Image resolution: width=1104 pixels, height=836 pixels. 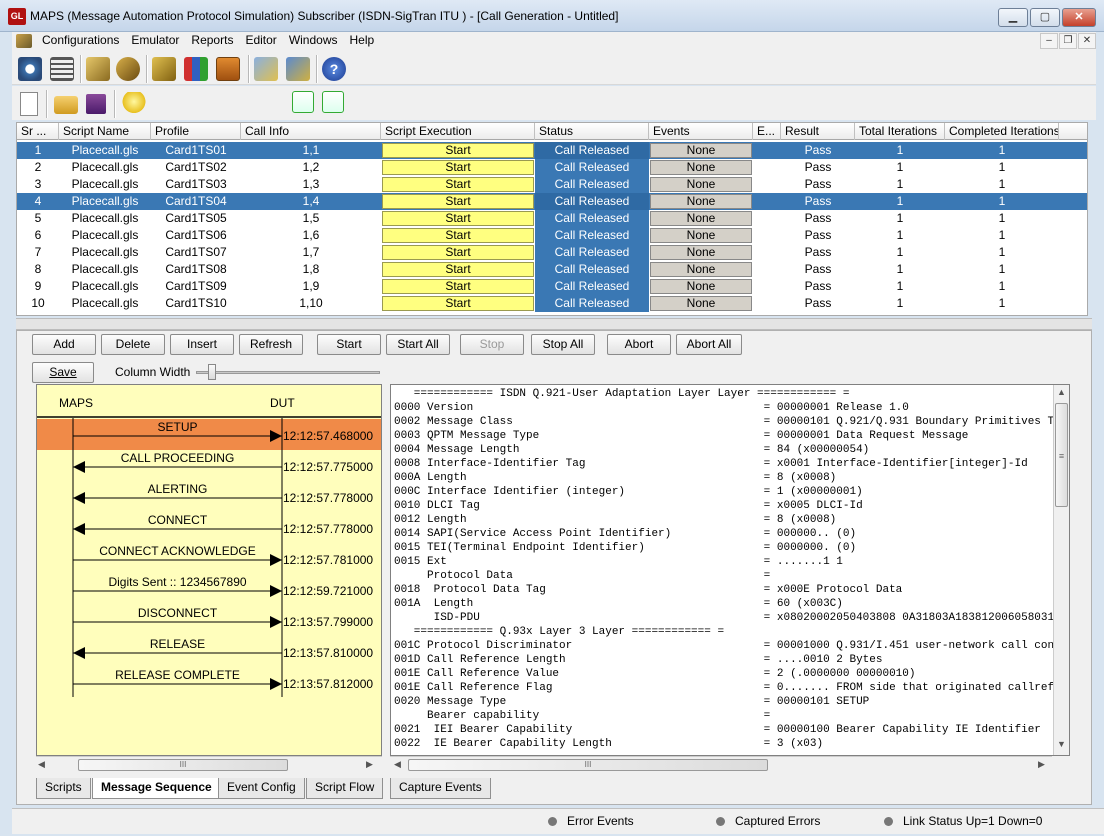 What do you see at coordinates (334, 69) in the screenshot?
I see `help-icon: ?` at bounding box center [334, 69].